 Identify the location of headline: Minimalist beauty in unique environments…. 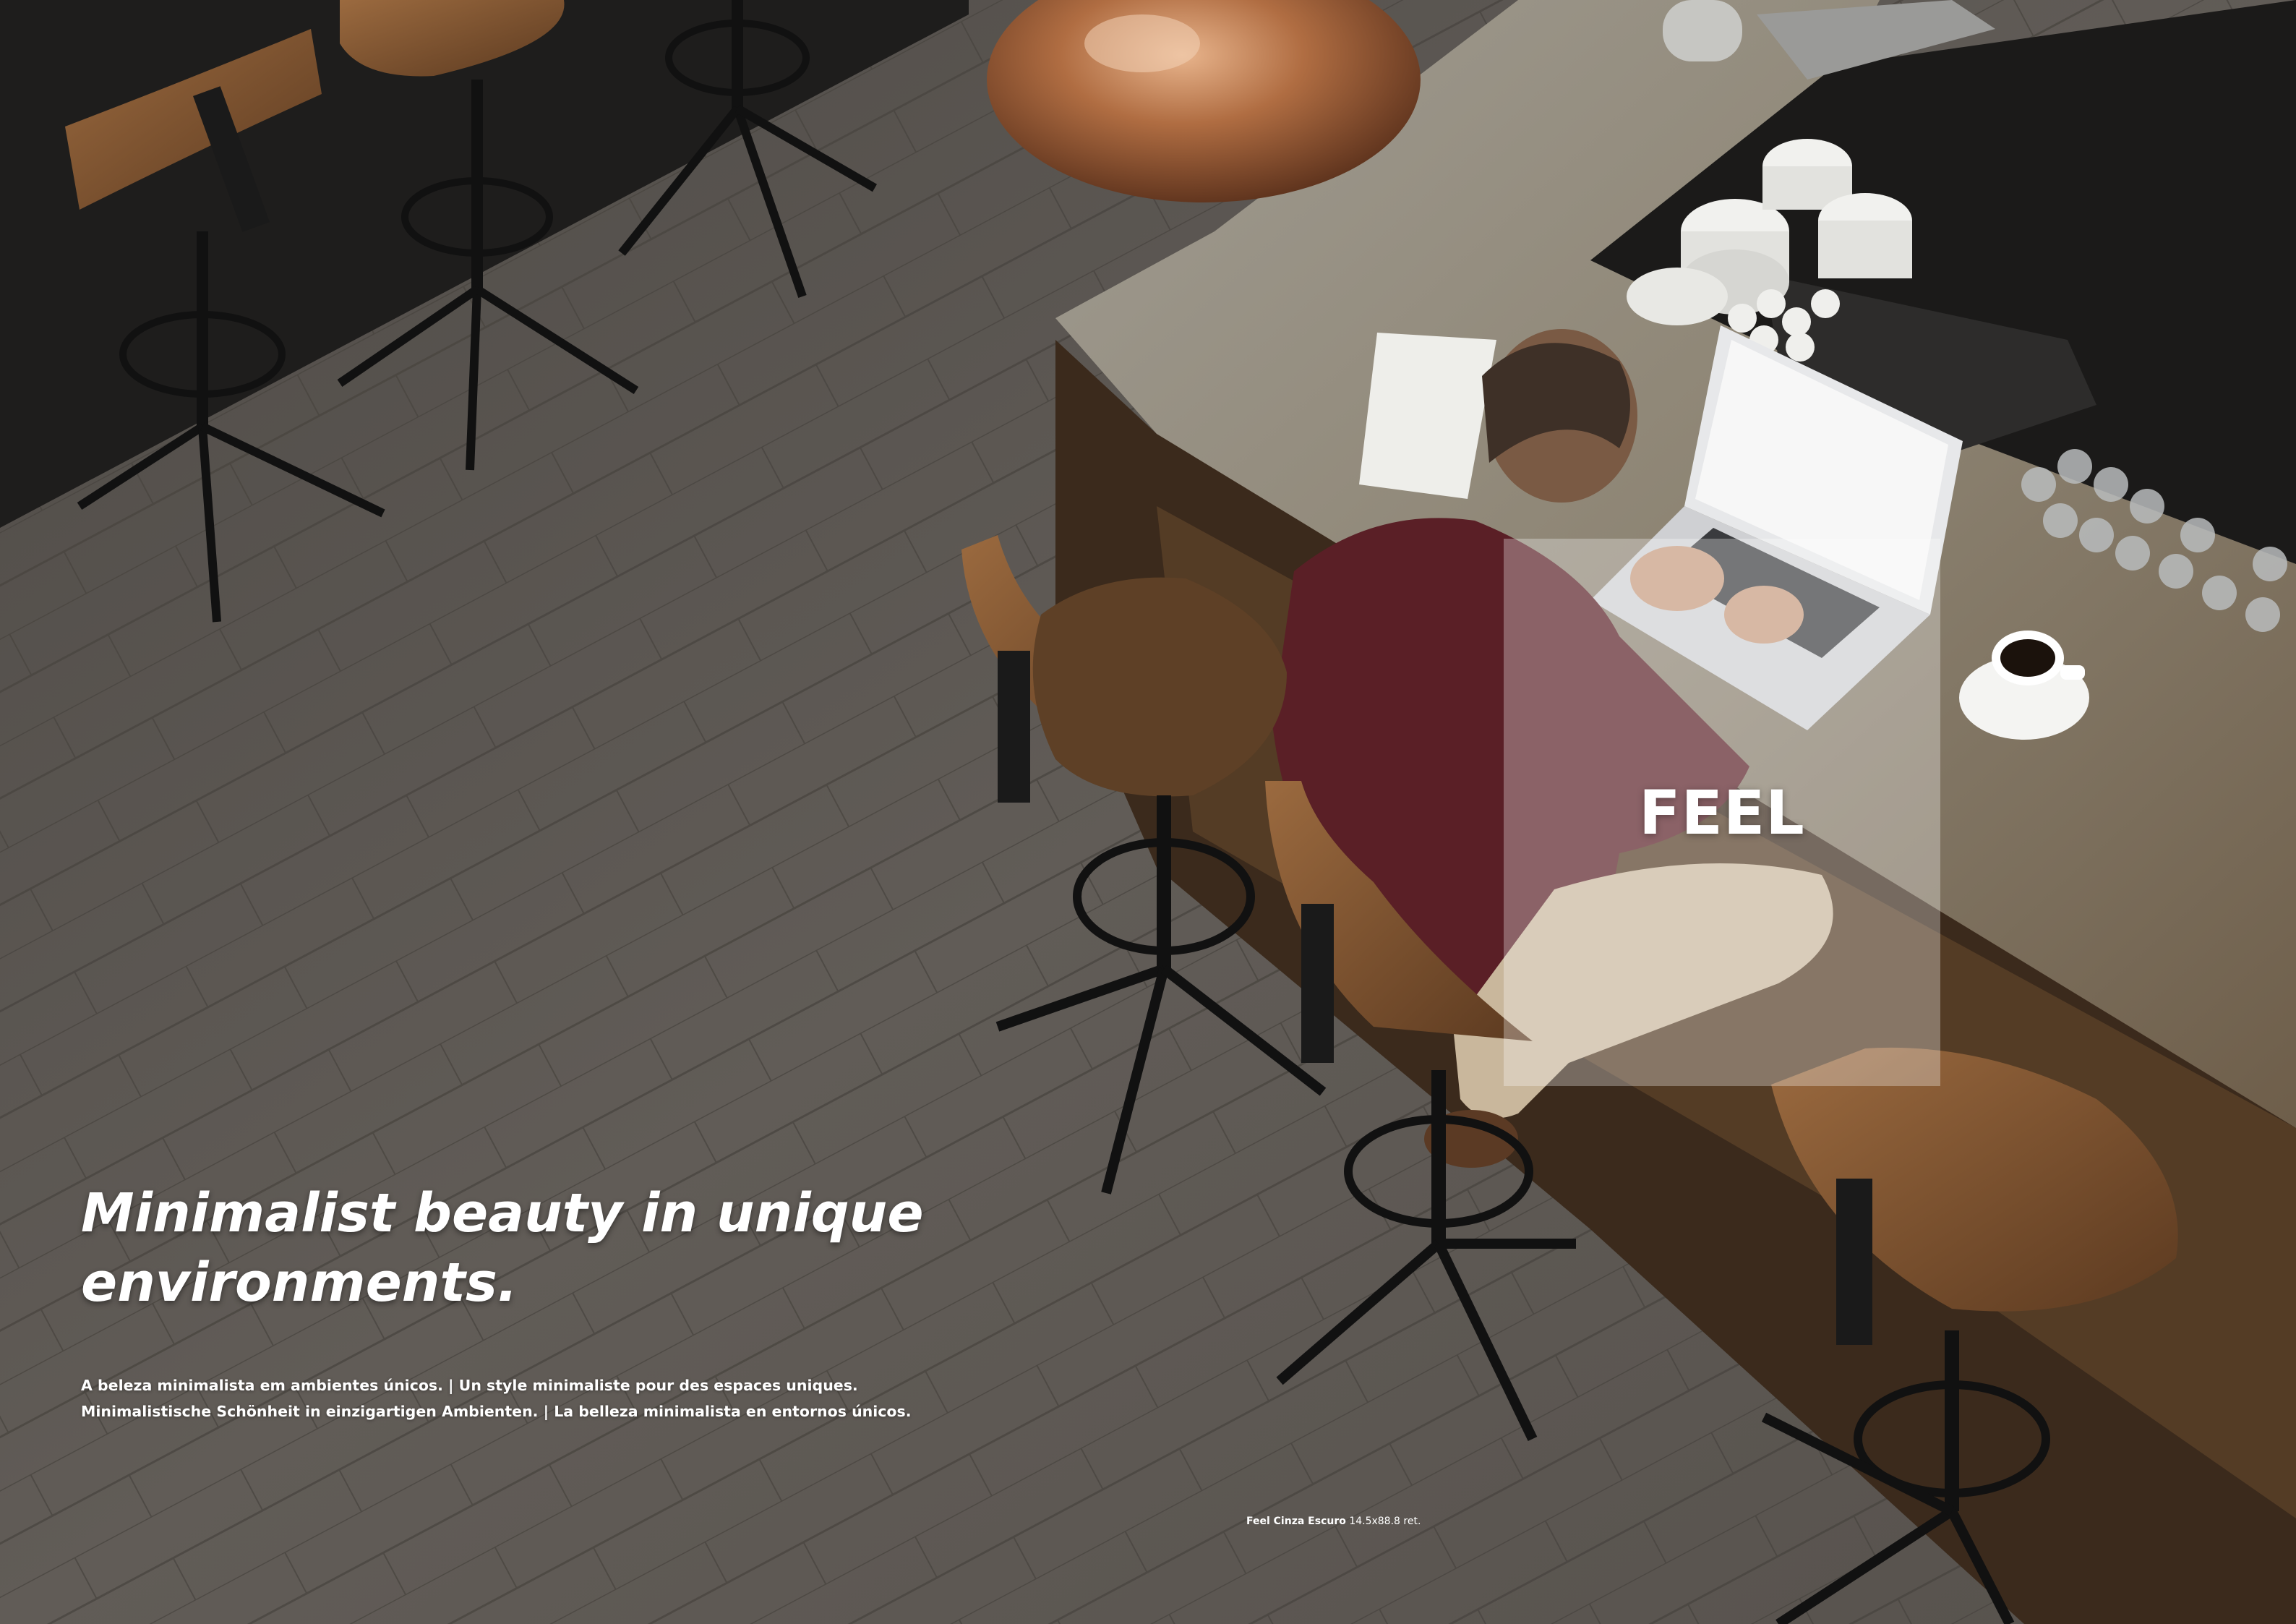
(551, 1248).